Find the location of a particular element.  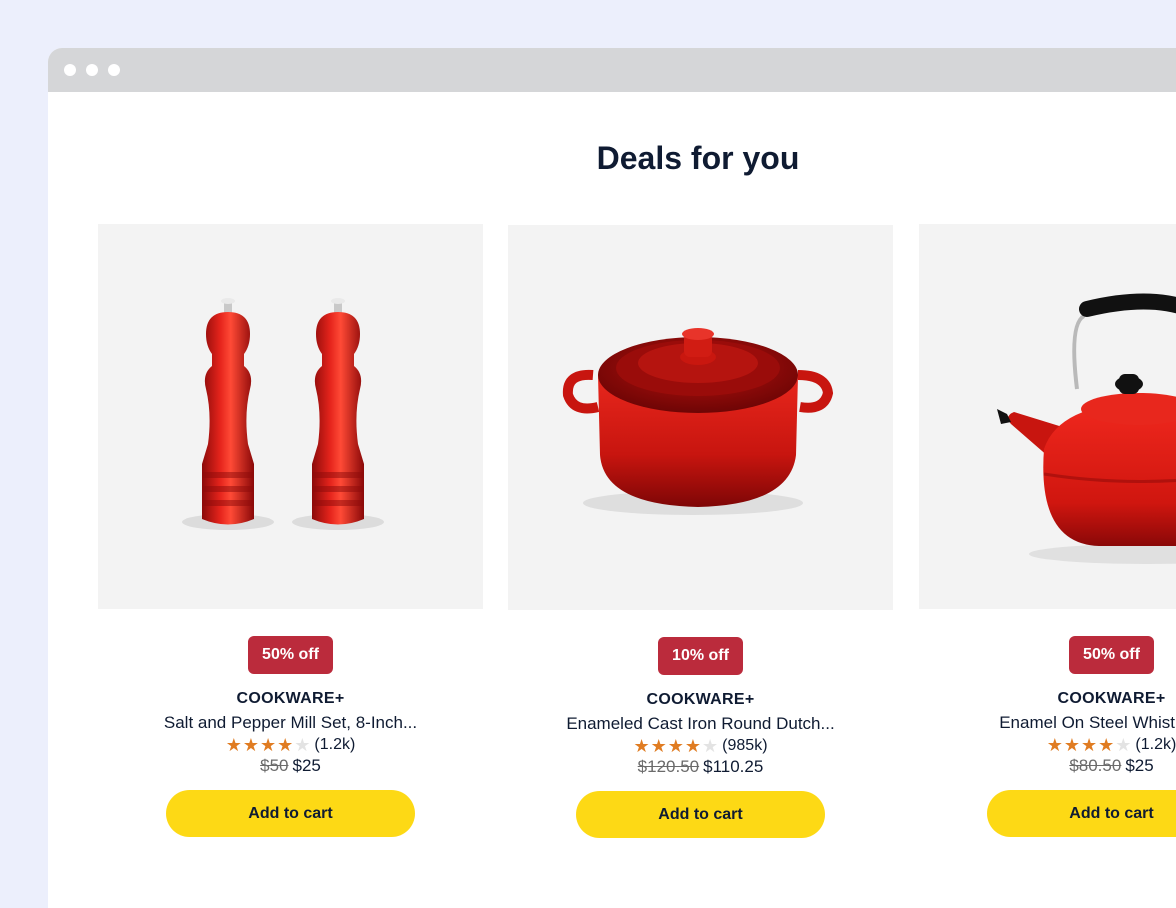

product-price: $50 $25 is located at coordinates (290, 766).